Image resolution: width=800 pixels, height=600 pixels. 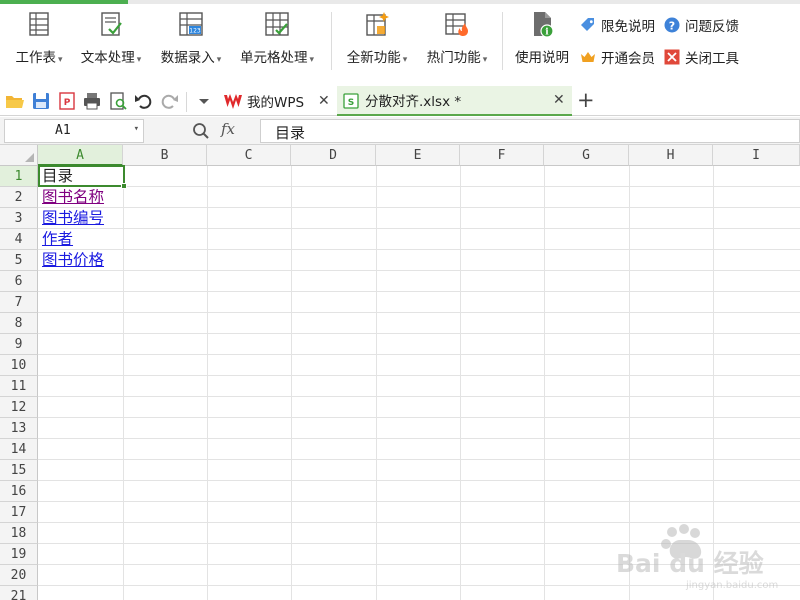 I want to click on row-header-16: 16, so click(x=19, y=491).